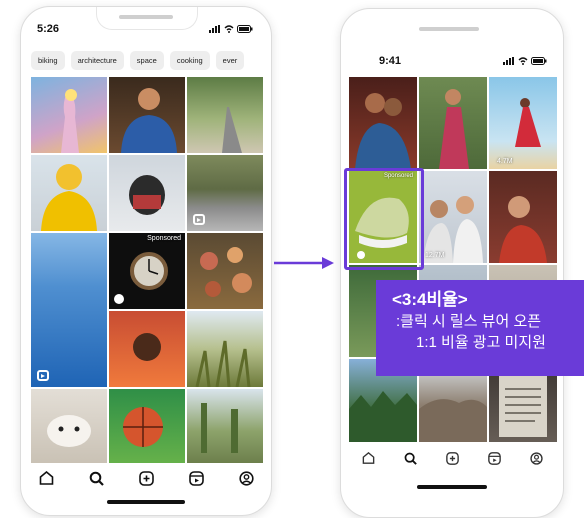 Image resolution: width=585 pixels, height=518 pixels. Describe the element at coordinates (230, 60) in the screenshot. I see `chip-more: ever` at that location.